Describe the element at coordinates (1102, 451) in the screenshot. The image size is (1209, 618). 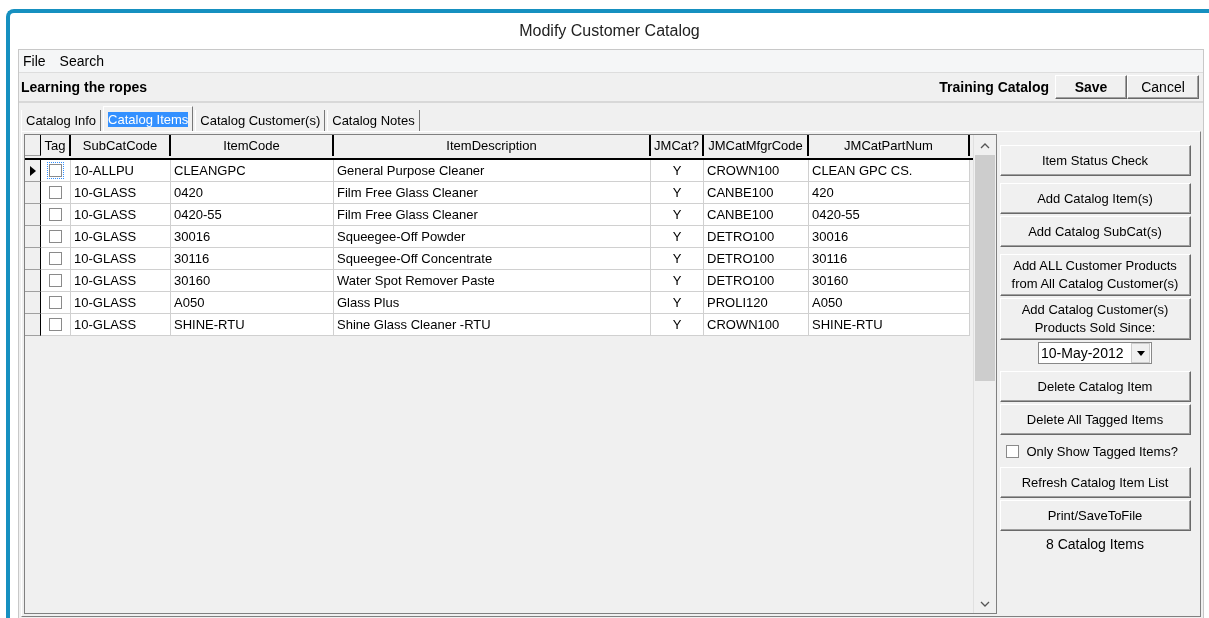
I see `checkbox-label: Only Show Tagged Items?` at that location.